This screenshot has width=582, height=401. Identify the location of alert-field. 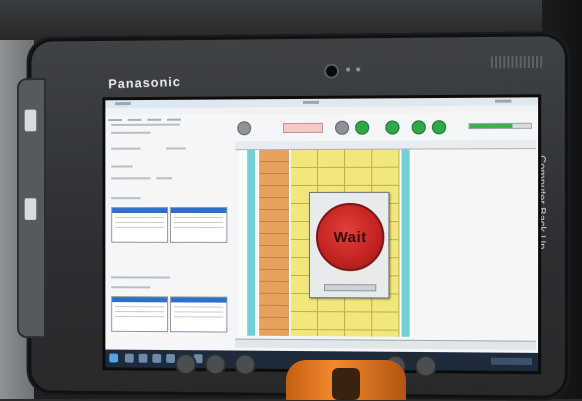
(303, 128).